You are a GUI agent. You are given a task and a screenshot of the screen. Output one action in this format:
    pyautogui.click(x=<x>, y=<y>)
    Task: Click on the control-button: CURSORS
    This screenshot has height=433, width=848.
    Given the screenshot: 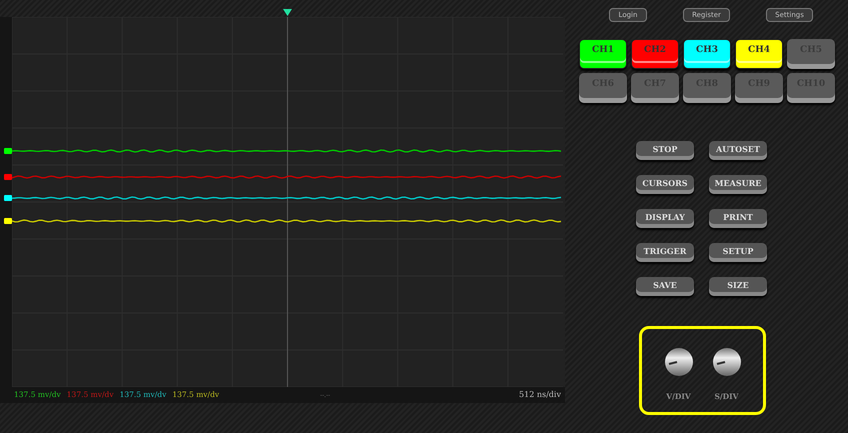 What is the action you would take?
    pyautogui.click(x=665, y=184)
    